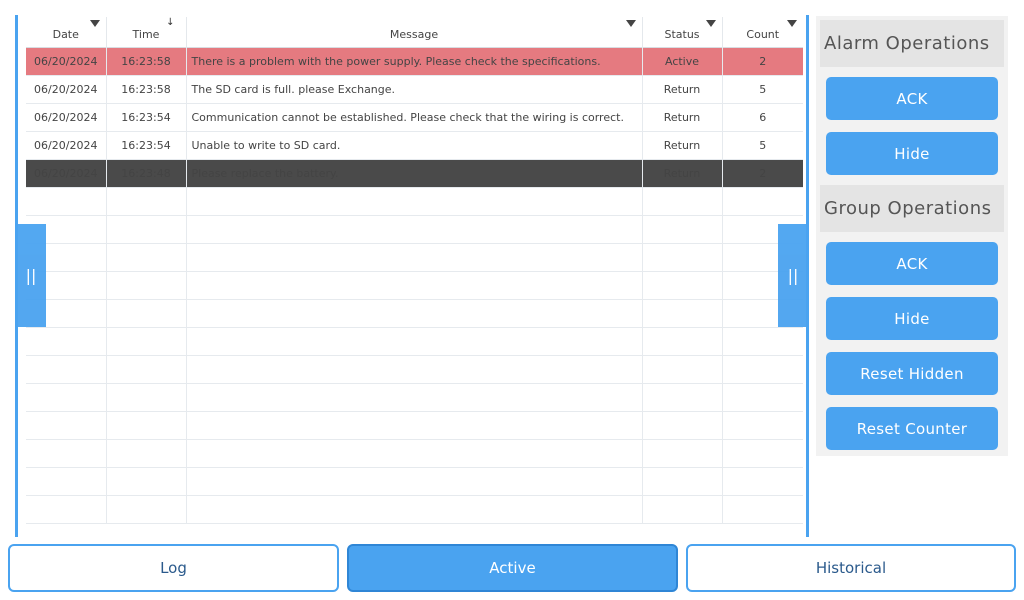 The width and height of the screenshot is (1024, 600). I want to click on left-drag-handle: ||, so click(31, 275).